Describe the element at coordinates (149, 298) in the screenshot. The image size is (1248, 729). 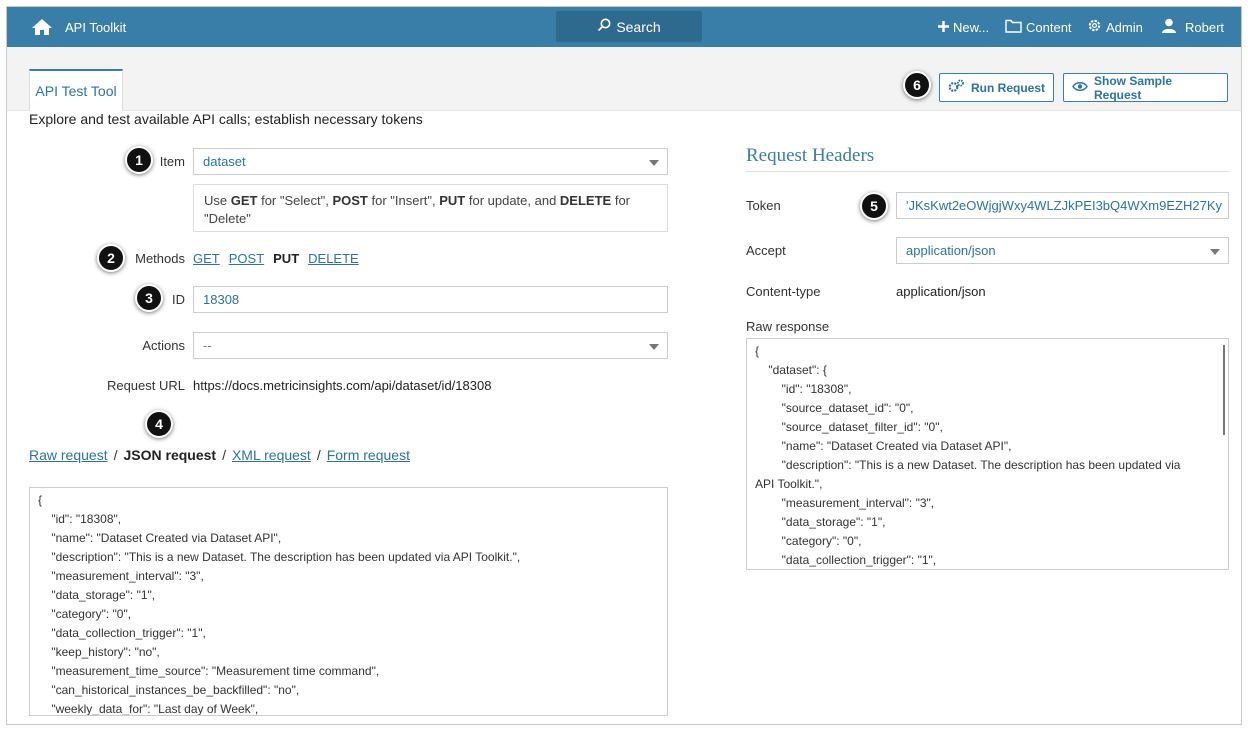
I see `callout-marker-3: 3` at that location.